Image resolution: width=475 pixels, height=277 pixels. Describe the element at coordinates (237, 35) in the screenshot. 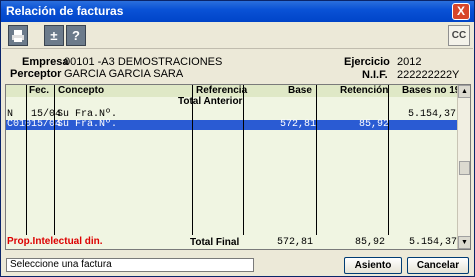

I see `toolbar: ± ? CC` at that location.